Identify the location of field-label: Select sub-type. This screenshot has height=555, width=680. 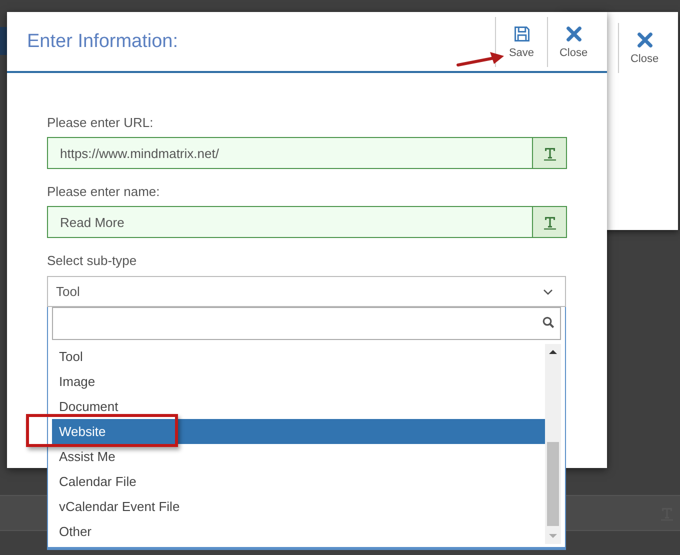
(92, 260).